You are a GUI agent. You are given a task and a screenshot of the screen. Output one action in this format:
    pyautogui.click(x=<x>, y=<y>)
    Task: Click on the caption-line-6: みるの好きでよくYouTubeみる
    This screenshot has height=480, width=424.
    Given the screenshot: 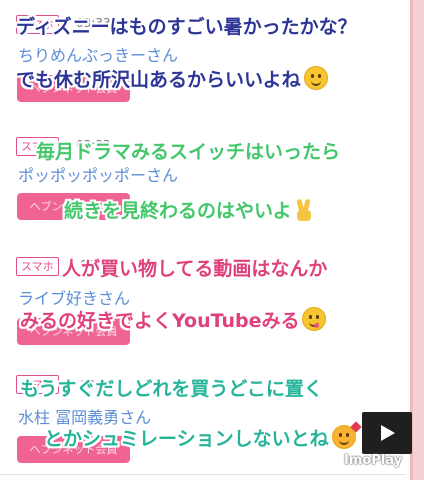 What is the action you would take?
    pyautogui.click(x=173, y=319)
    